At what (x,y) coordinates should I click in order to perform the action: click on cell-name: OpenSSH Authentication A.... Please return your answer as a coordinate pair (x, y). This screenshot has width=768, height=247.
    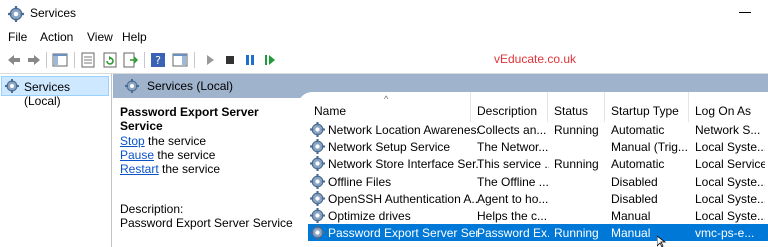
    Looking at the image, I should click on (403, 198).